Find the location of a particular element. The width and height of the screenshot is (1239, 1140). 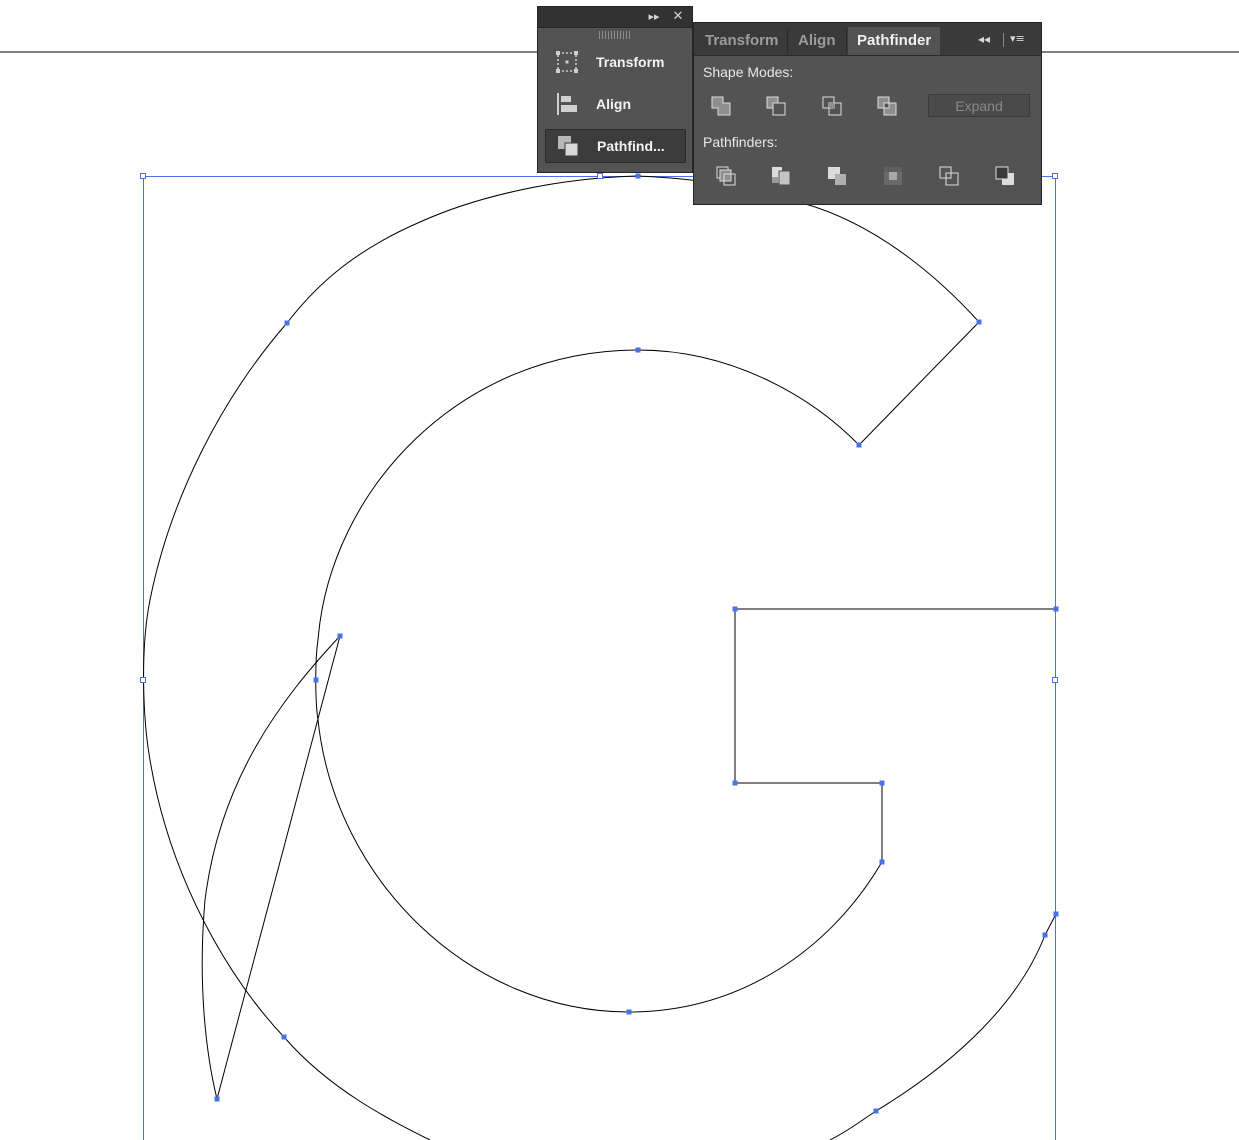

intersect-button is located at coordinates (832, 106).